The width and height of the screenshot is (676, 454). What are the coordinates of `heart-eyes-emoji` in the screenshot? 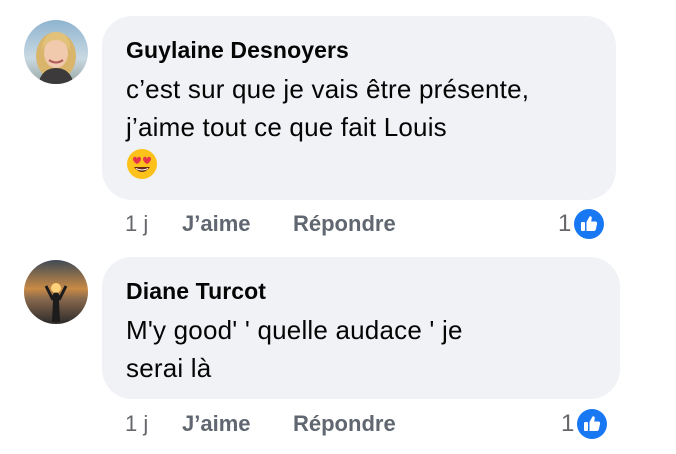 It's located at (142, 166).